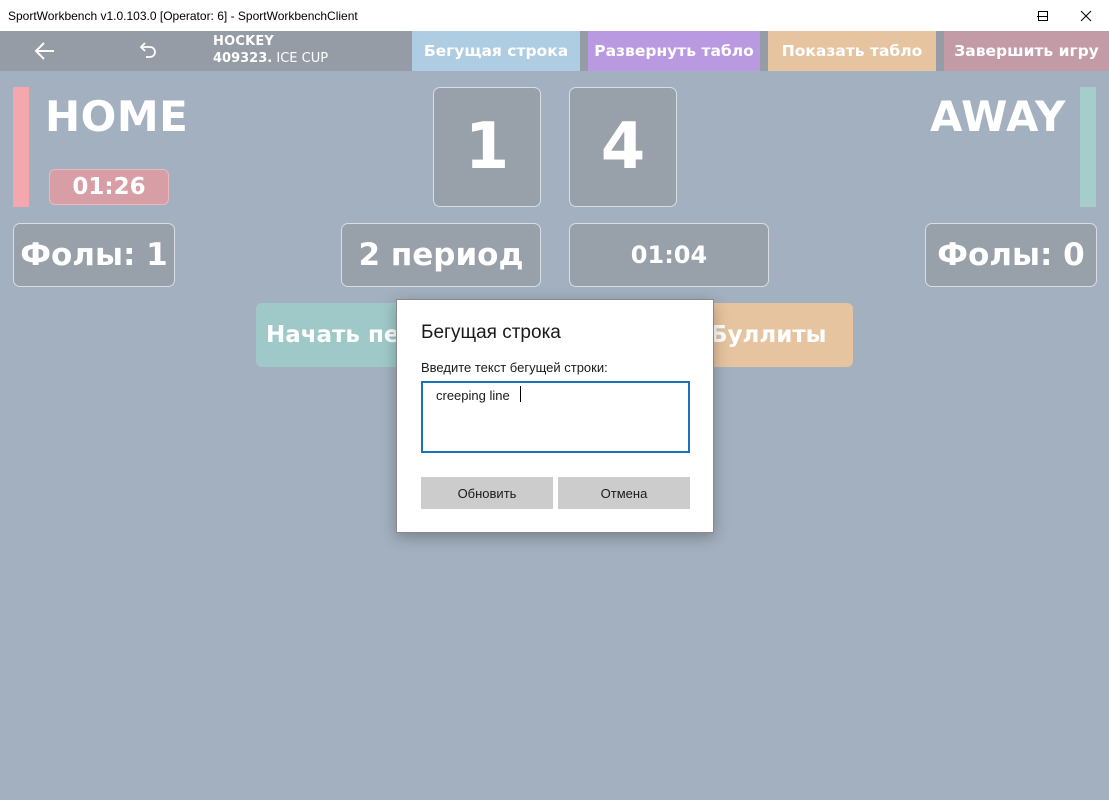 This screenshot has height=800, width=1109. What do you see at coordinates (331, 335) in the screenshot?
I see `start-period-button: Начать пе` at bounding box center [331, 335].